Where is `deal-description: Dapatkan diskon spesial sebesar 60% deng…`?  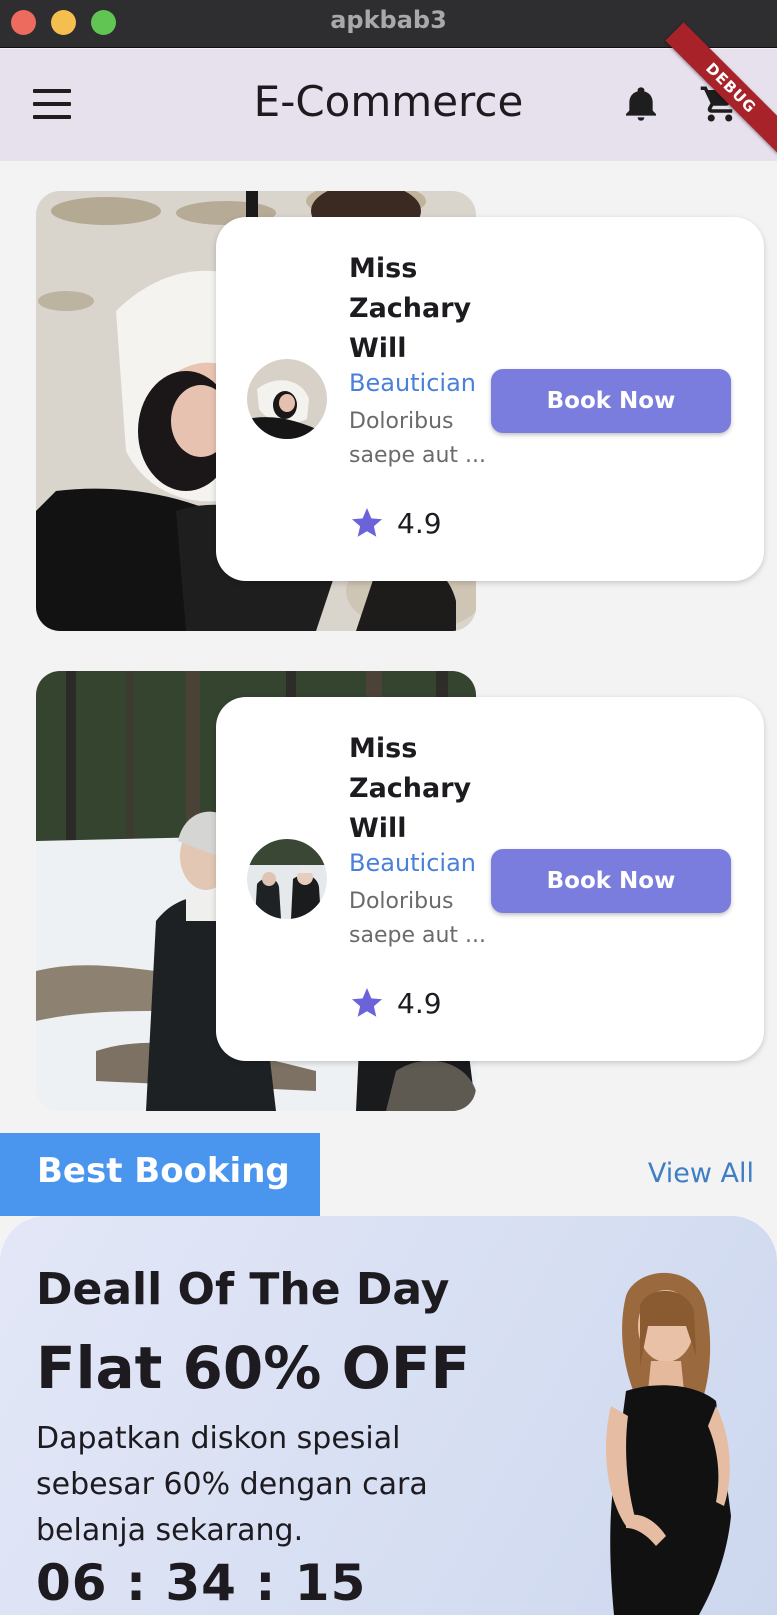 deal-description: Dapatkan diskon spesial sebesar 60% deng… is located at coordinates (232, 1484).